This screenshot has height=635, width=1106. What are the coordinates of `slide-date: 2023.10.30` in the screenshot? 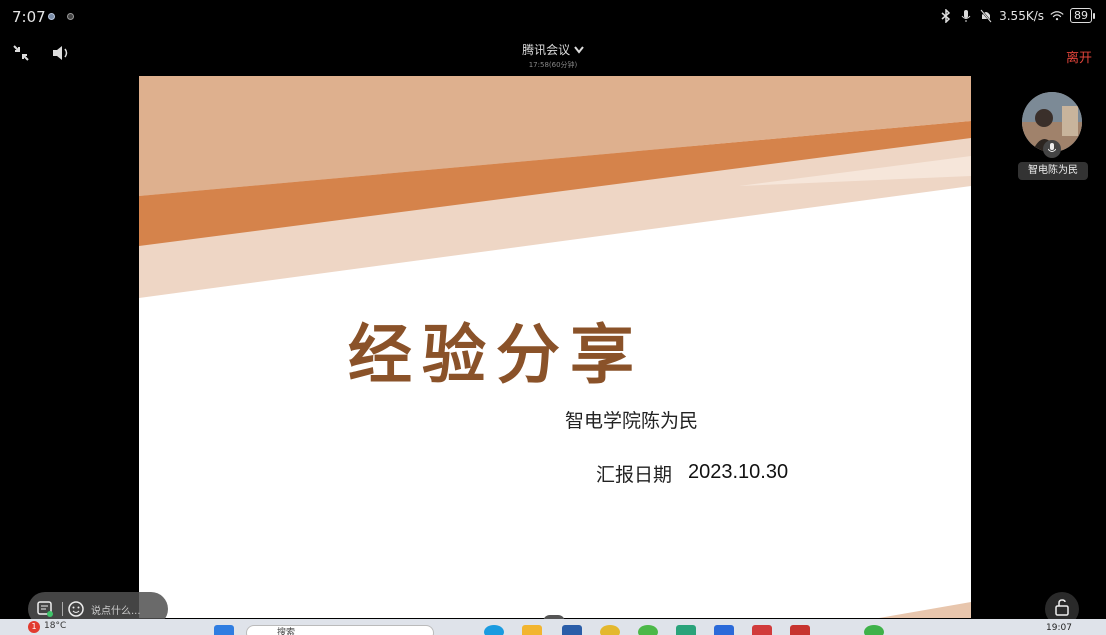 It's located at (738, 472).